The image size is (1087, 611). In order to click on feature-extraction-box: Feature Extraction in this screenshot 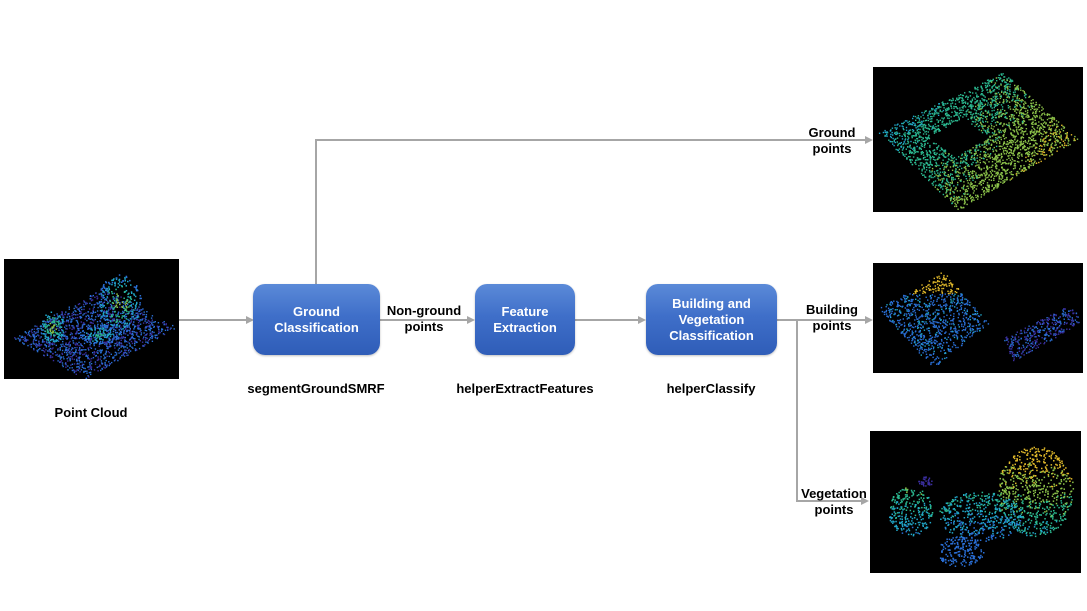, I will do `click(525, 319)`.